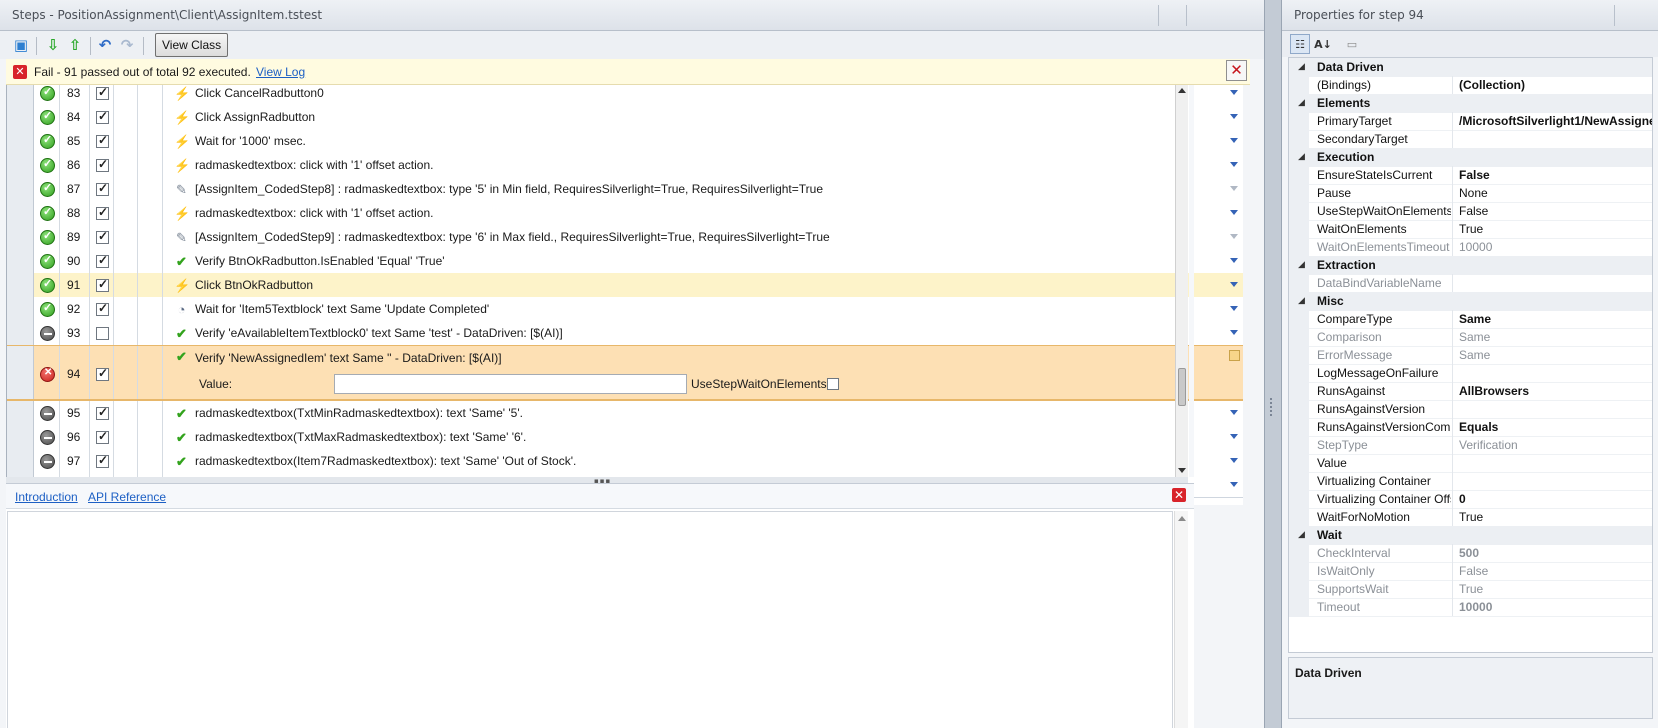 This screenshot has height=728, width=1658. Describe the element at coordinates (625, 95) in the screenshot. I see `step-row: 83 ⚡ Click CancelRadbutton0` at that location.